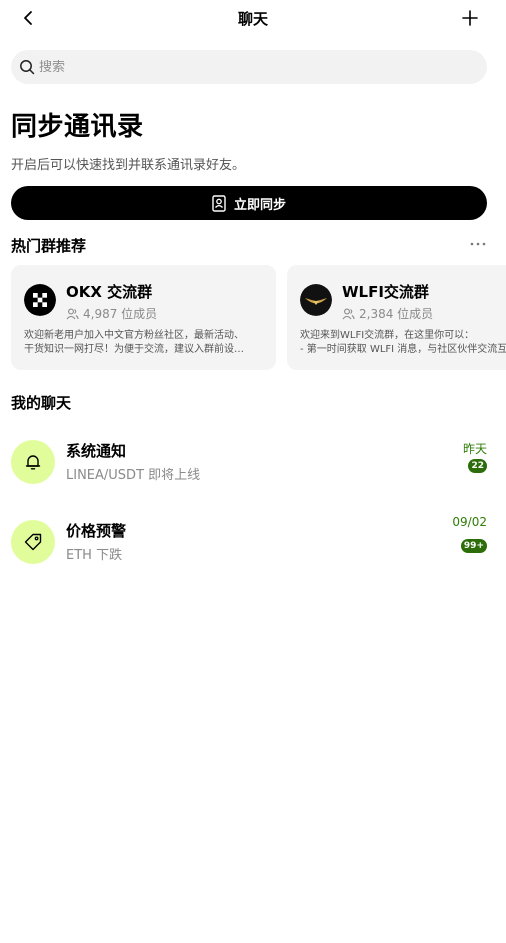 The image size is (506, 943). Describe the element at coordinates (477, 466) in the screenshot. I see `unread-badge: 22` at that location.